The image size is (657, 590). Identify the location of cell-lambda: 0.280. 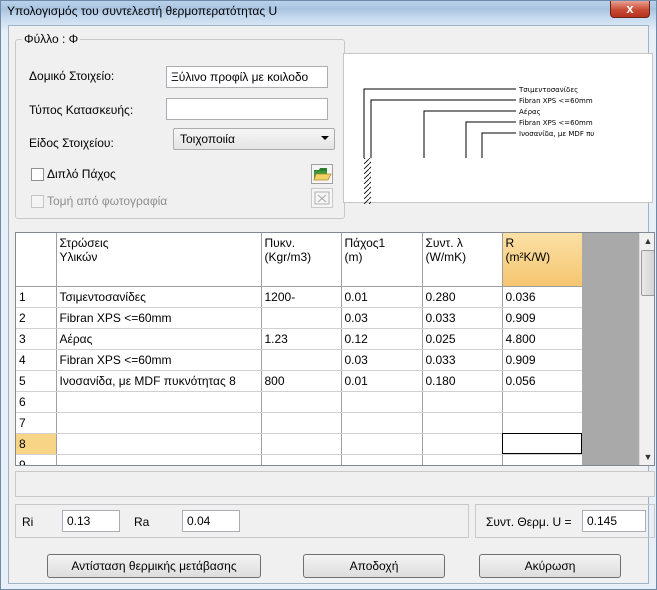
(462, 297).